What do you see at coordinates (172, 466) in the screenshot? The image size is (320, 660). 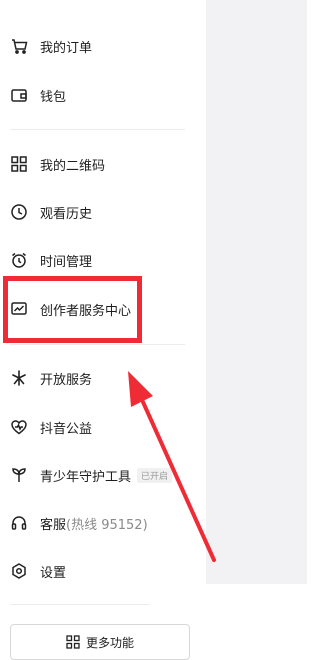 I see `annotation-arrow` at bounding box center [172, 466].